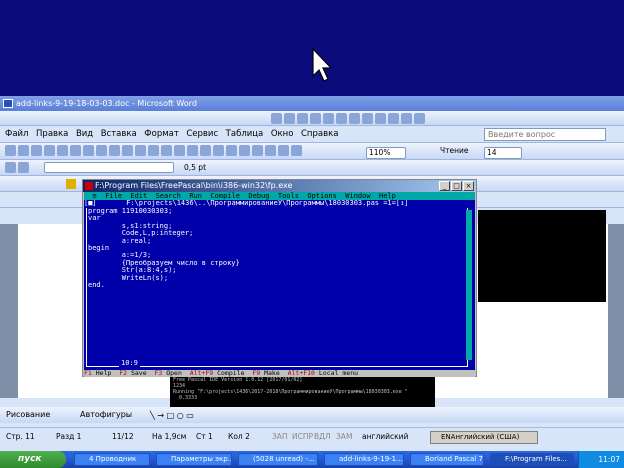  Describe the element at coordinates (10, 150) in the screenshot. I see `new-doc-icon` at that location.